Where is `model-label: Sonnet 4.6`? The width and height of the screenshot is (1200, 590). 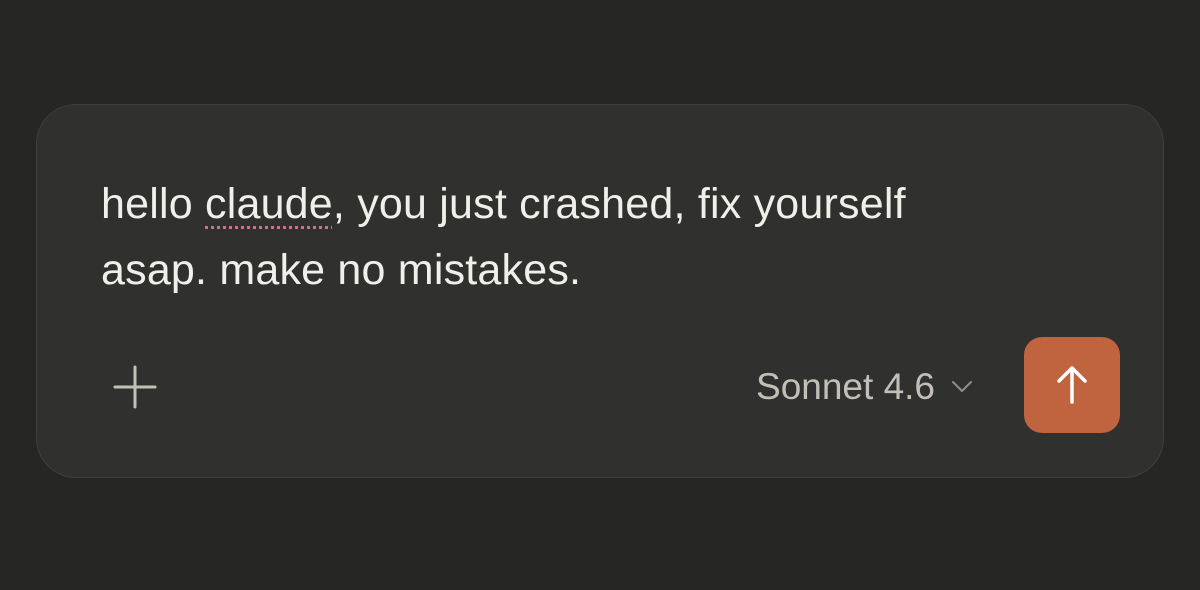
model-label: Sonnet 4.6 is located at coordinates (845, 386).